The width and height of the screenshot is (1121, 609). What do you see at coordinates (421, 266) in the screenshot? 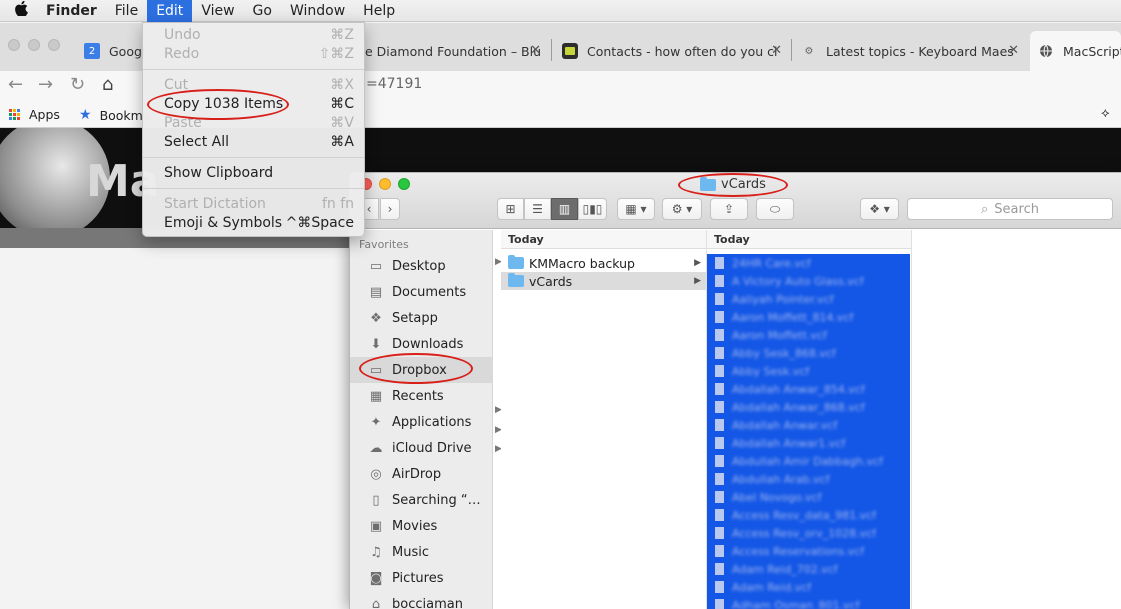
I see `sidebar-item-desktop: ▭ Desktop` at bounding box center [421, 266].